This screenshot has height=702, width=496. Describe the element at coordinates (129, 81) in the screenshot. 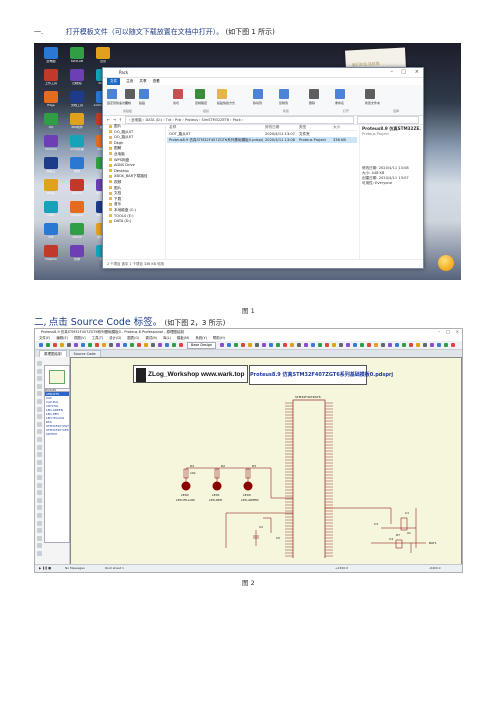

I see `tab-home: 主页` at that location.